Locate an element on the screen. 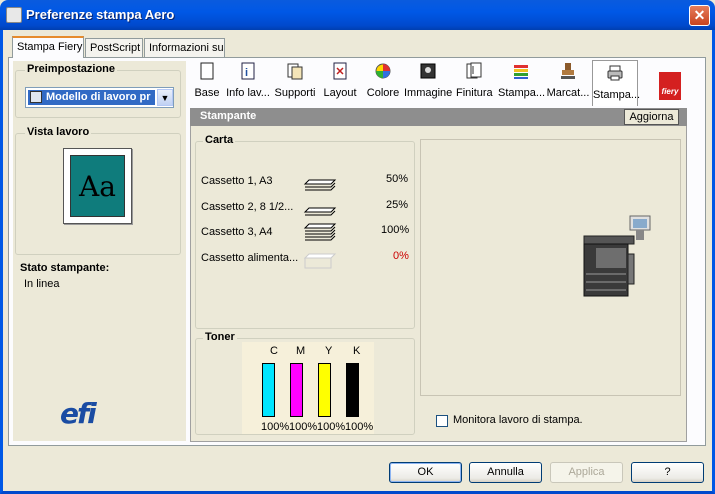  media-icon is located at coordinates (295, 71).